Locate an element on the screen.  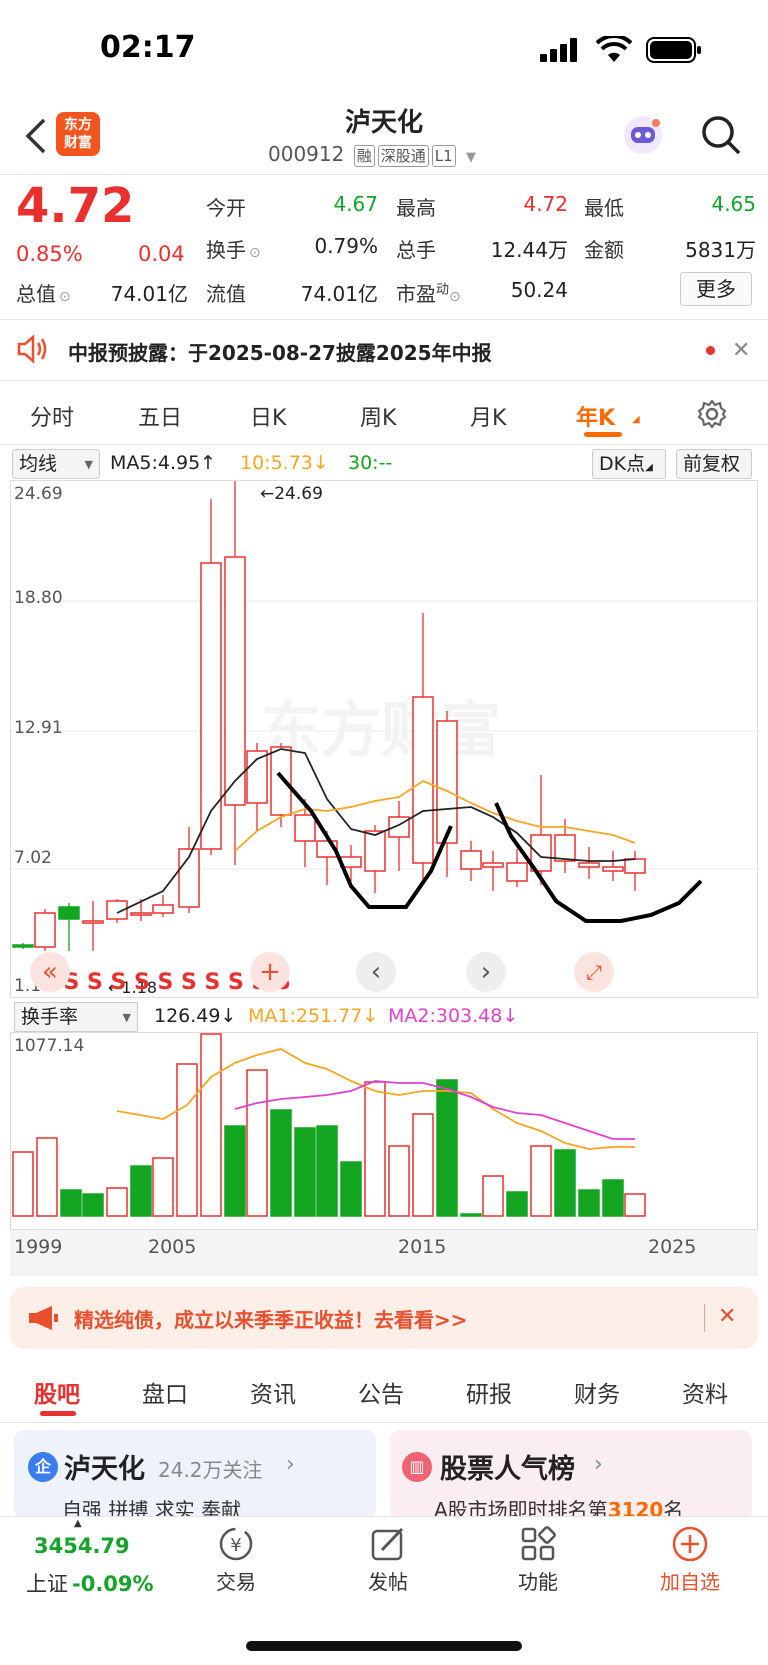
notice-text: 中报预披露：于2025-08-27披露2025年中报 is located at coordinates (280, 351).